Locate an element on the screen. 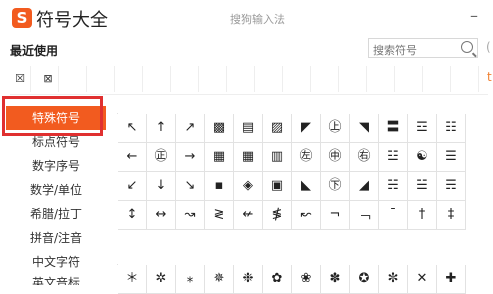 This screenshot has height=294, width=493. symbol-cell: ↕ is located at coordinates (132, 215).